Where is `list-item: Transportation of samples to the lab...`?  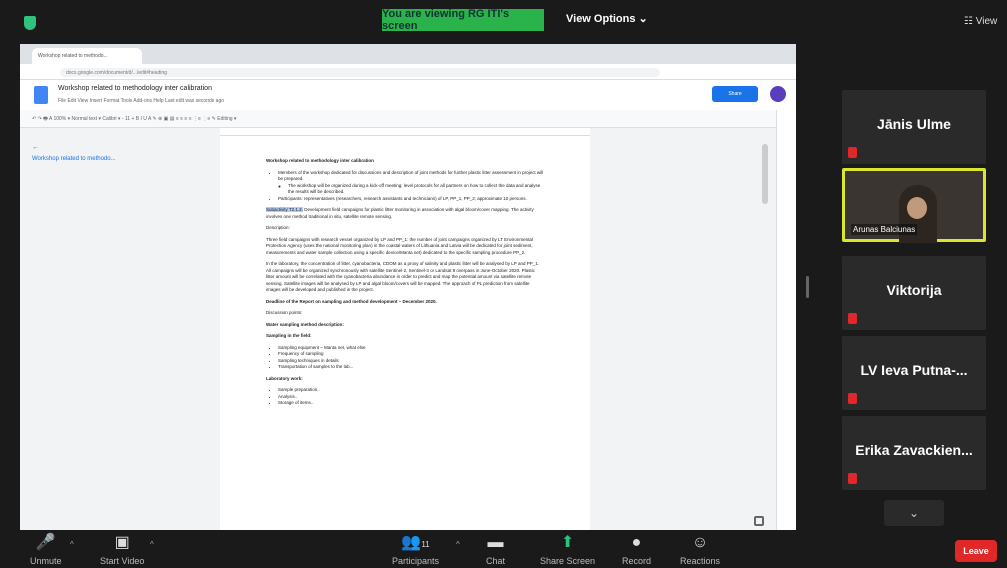 list-item: Transportation of samples to the lab... is located at coordinates (411, 367).